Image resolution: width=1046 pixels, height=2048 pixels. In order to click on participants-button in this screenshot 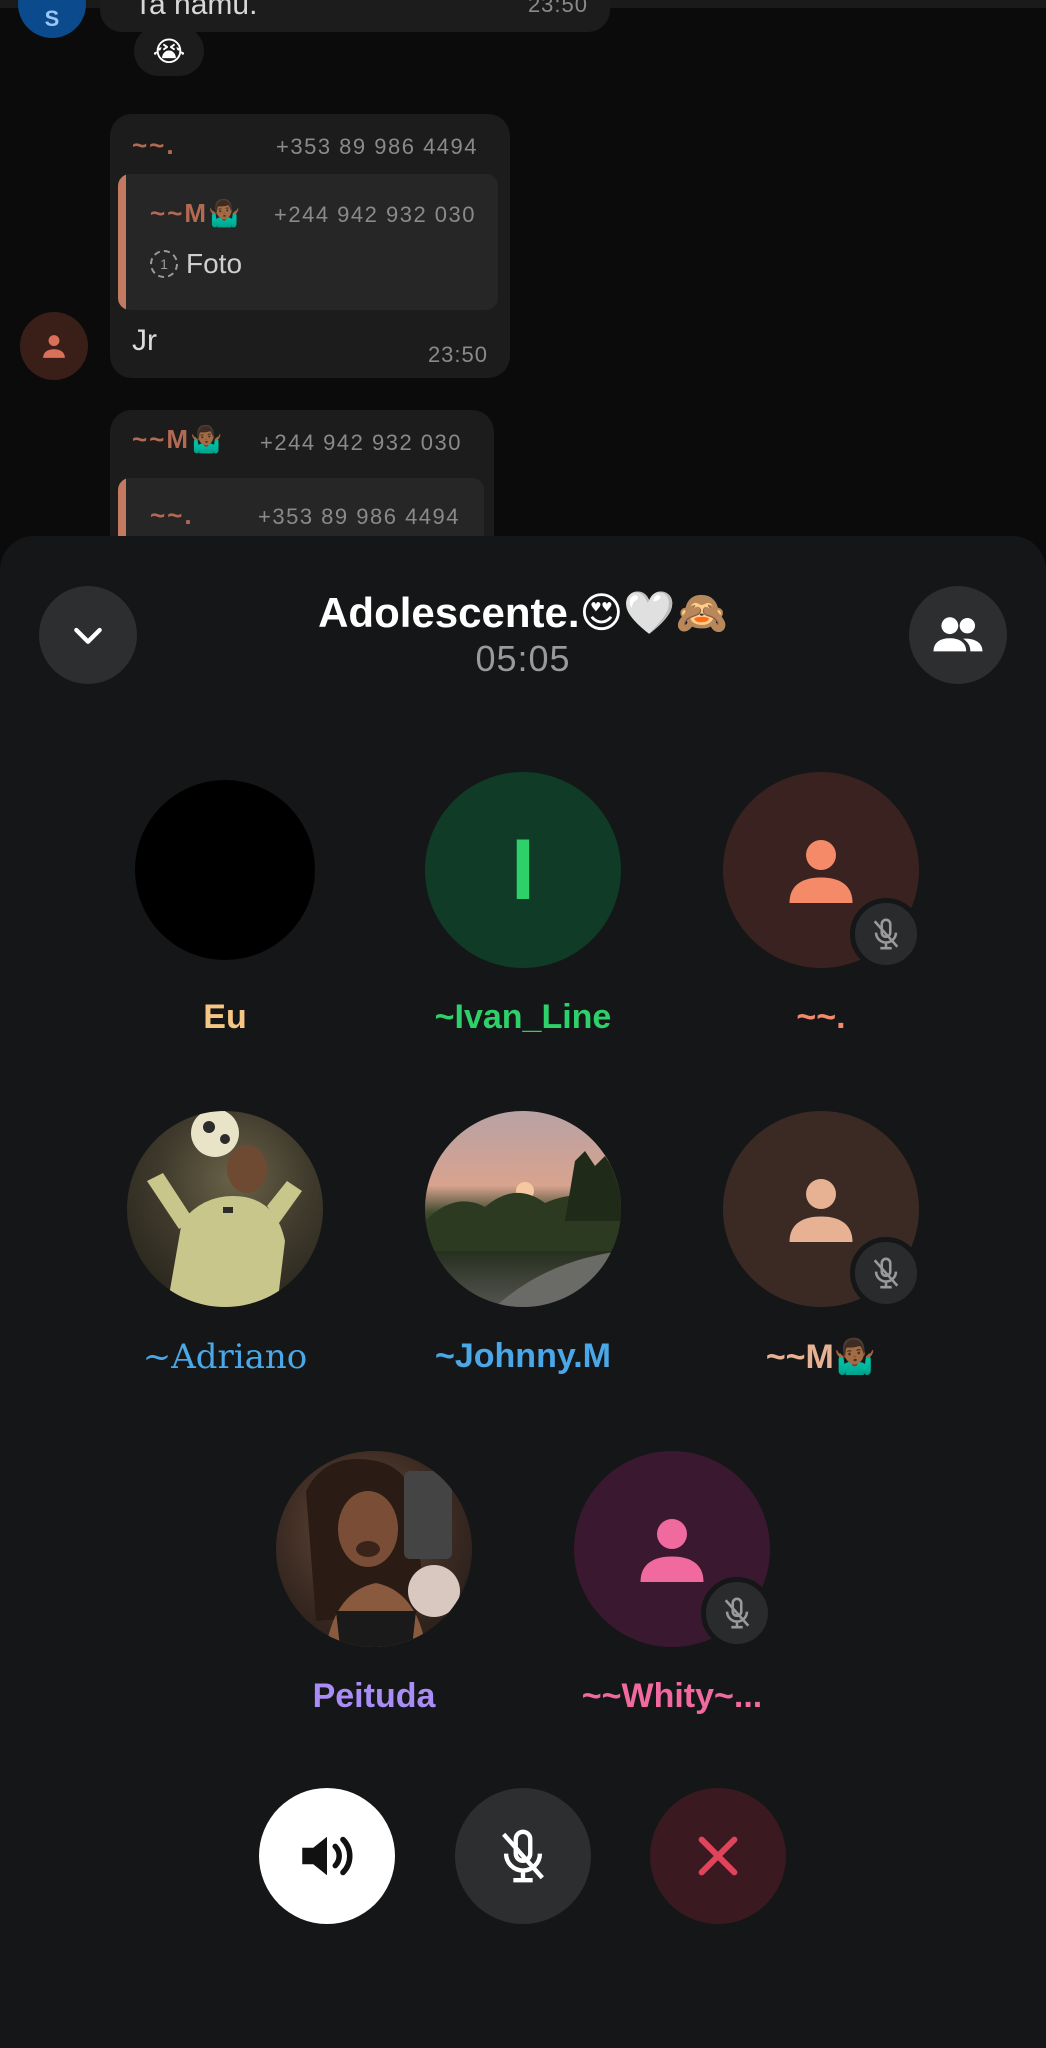, I will do `click(958, 635)`.